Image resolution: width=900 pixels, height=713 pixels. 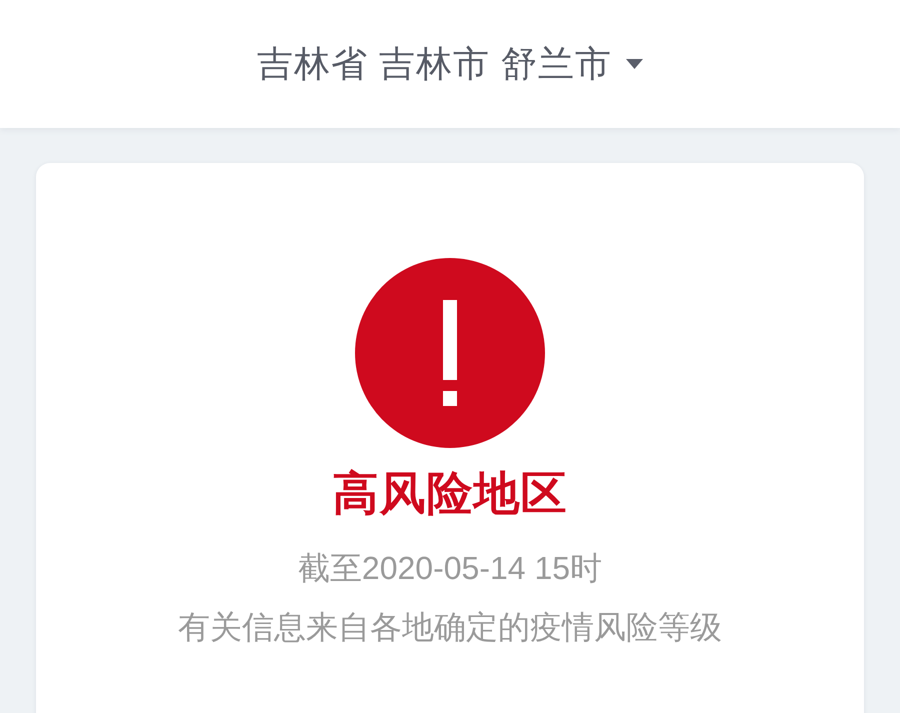 What do you see at coordinates (450, 493) in the screenshot?
I see `risk-level-title: 高风险地区` at bounding box center [450, 493].